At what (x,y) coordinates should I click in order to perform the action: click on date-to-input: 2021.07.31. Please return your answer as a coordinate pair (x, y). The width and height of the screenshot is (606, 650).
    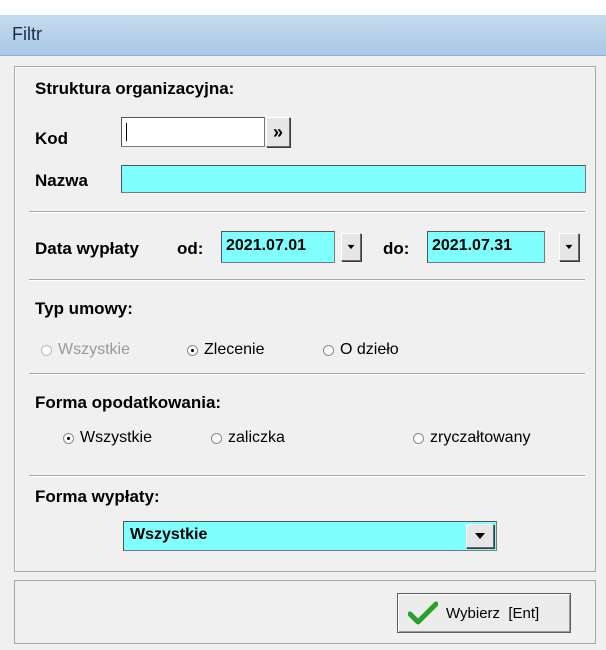
    Looking at the image, I should click on (486, 247).